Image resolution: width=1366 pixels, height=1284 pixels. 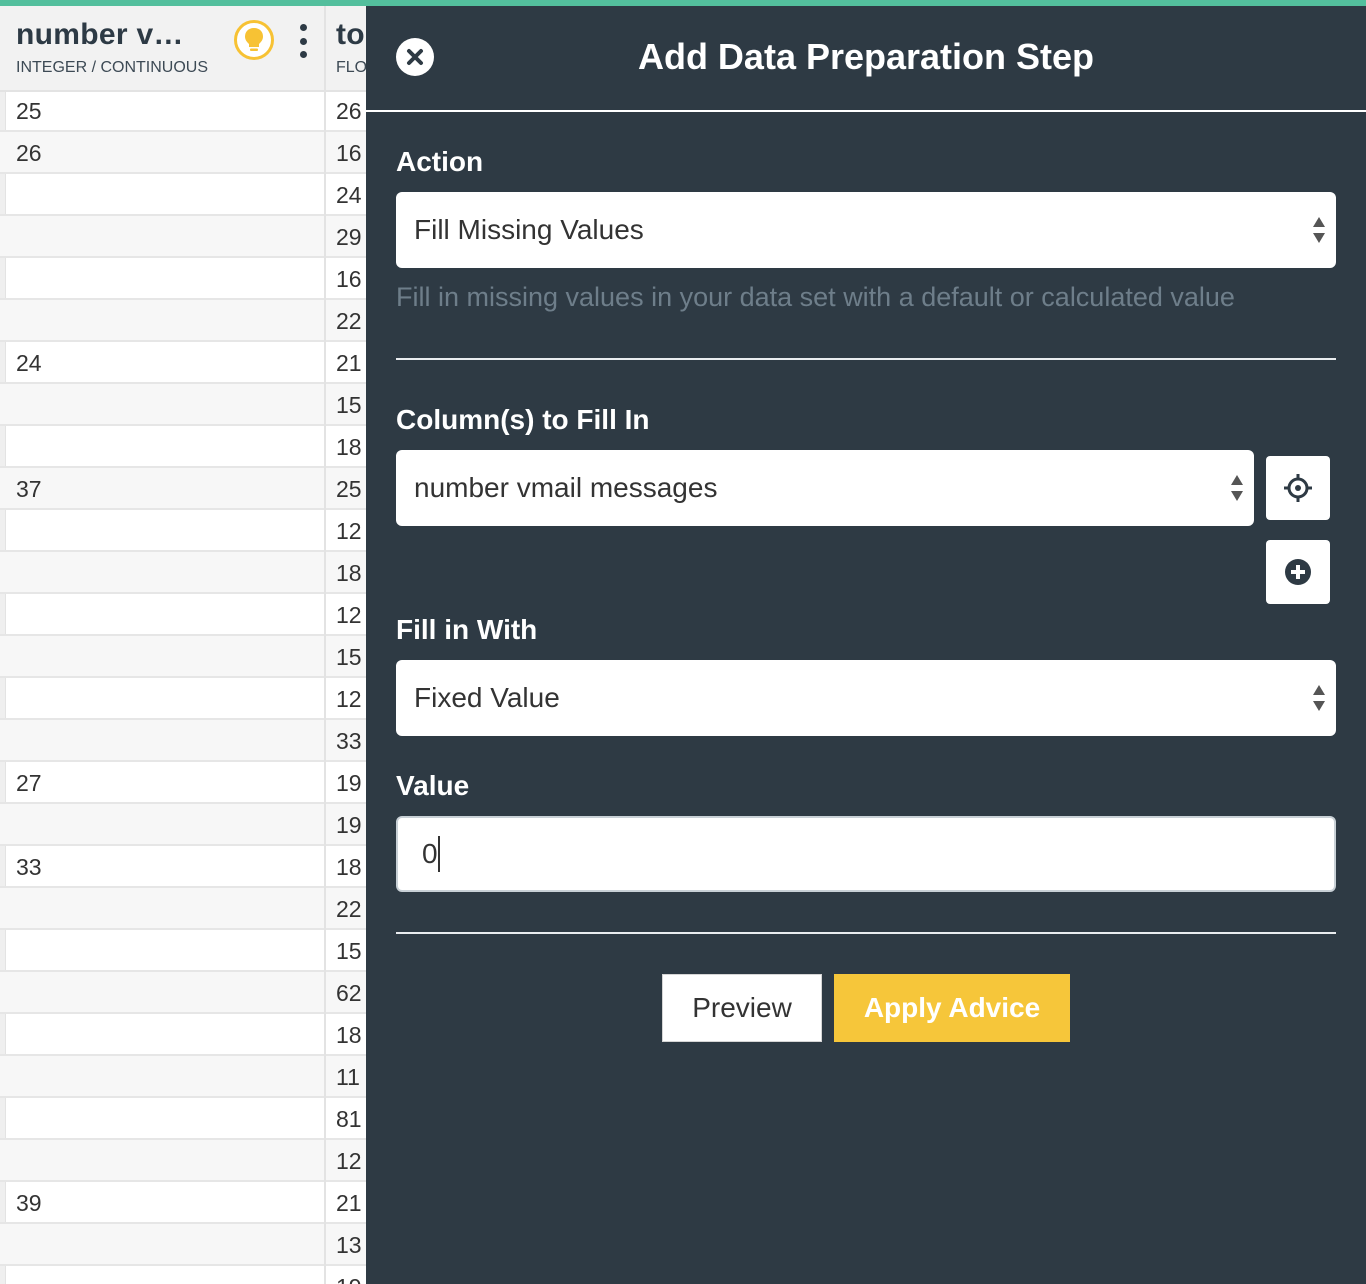 What do you see at coordinates (529, 229) in the screenshot?
I see `action-select-value: Fill Missing Values` at bounding box center [529, 229].